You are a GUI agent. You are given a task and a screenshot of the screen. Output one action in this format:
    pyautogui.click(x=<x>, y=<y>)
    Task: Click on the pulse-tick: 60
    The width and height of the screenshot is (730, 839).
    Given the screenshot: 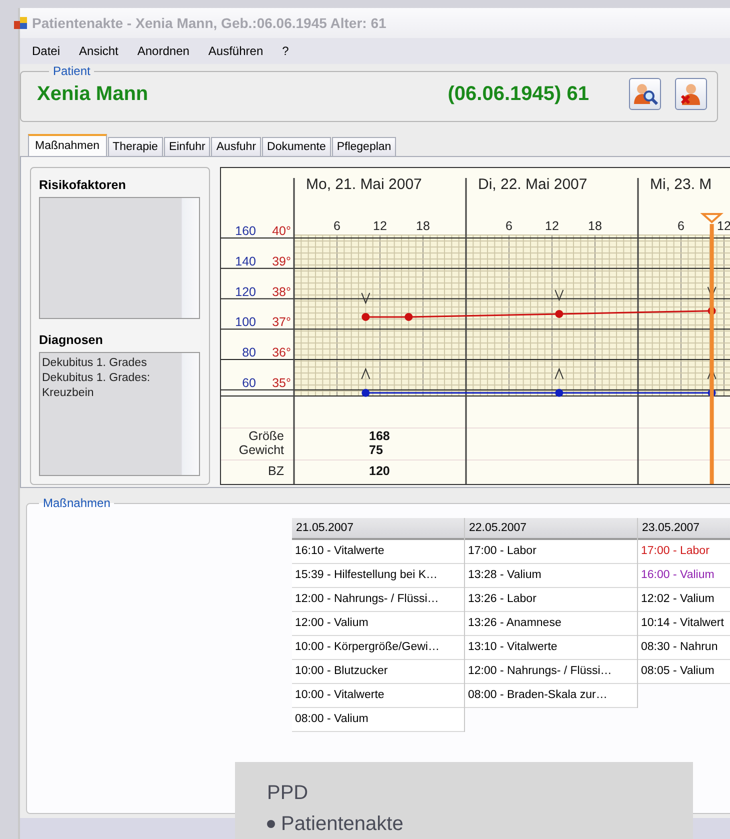 What is the action you would take?
    pyautogui.click(x=249, y=383)
    